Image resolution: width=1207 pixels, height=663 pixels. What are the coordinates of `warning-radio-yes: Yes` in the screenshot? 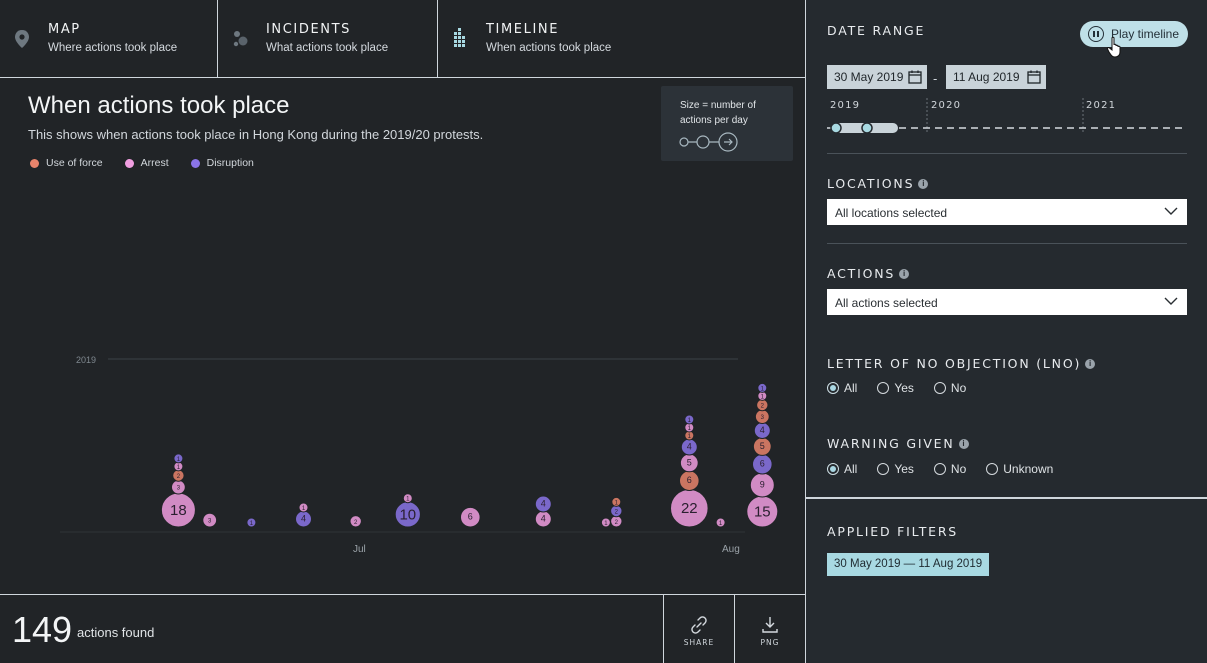 It's located at (895, 469).